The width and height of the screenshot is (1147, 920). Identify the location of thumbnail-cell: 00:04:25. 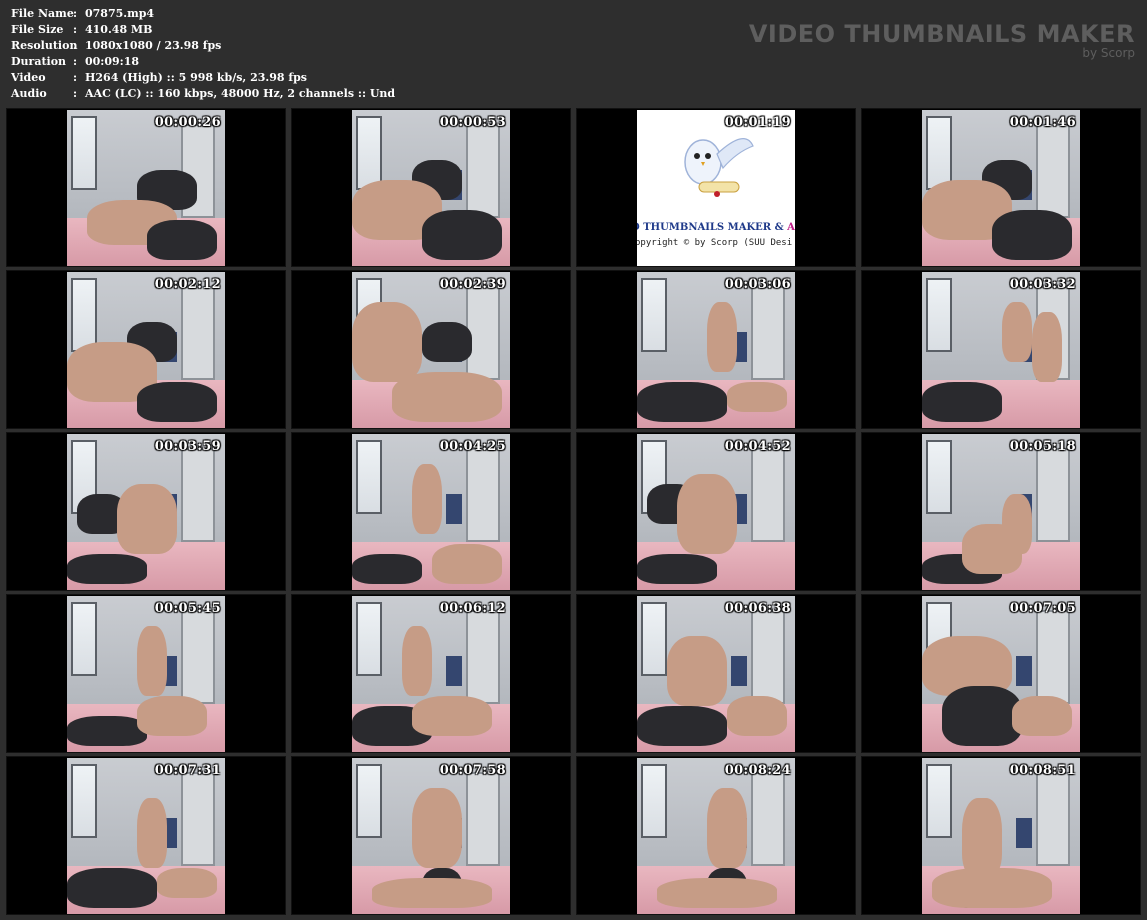
(431, 511).